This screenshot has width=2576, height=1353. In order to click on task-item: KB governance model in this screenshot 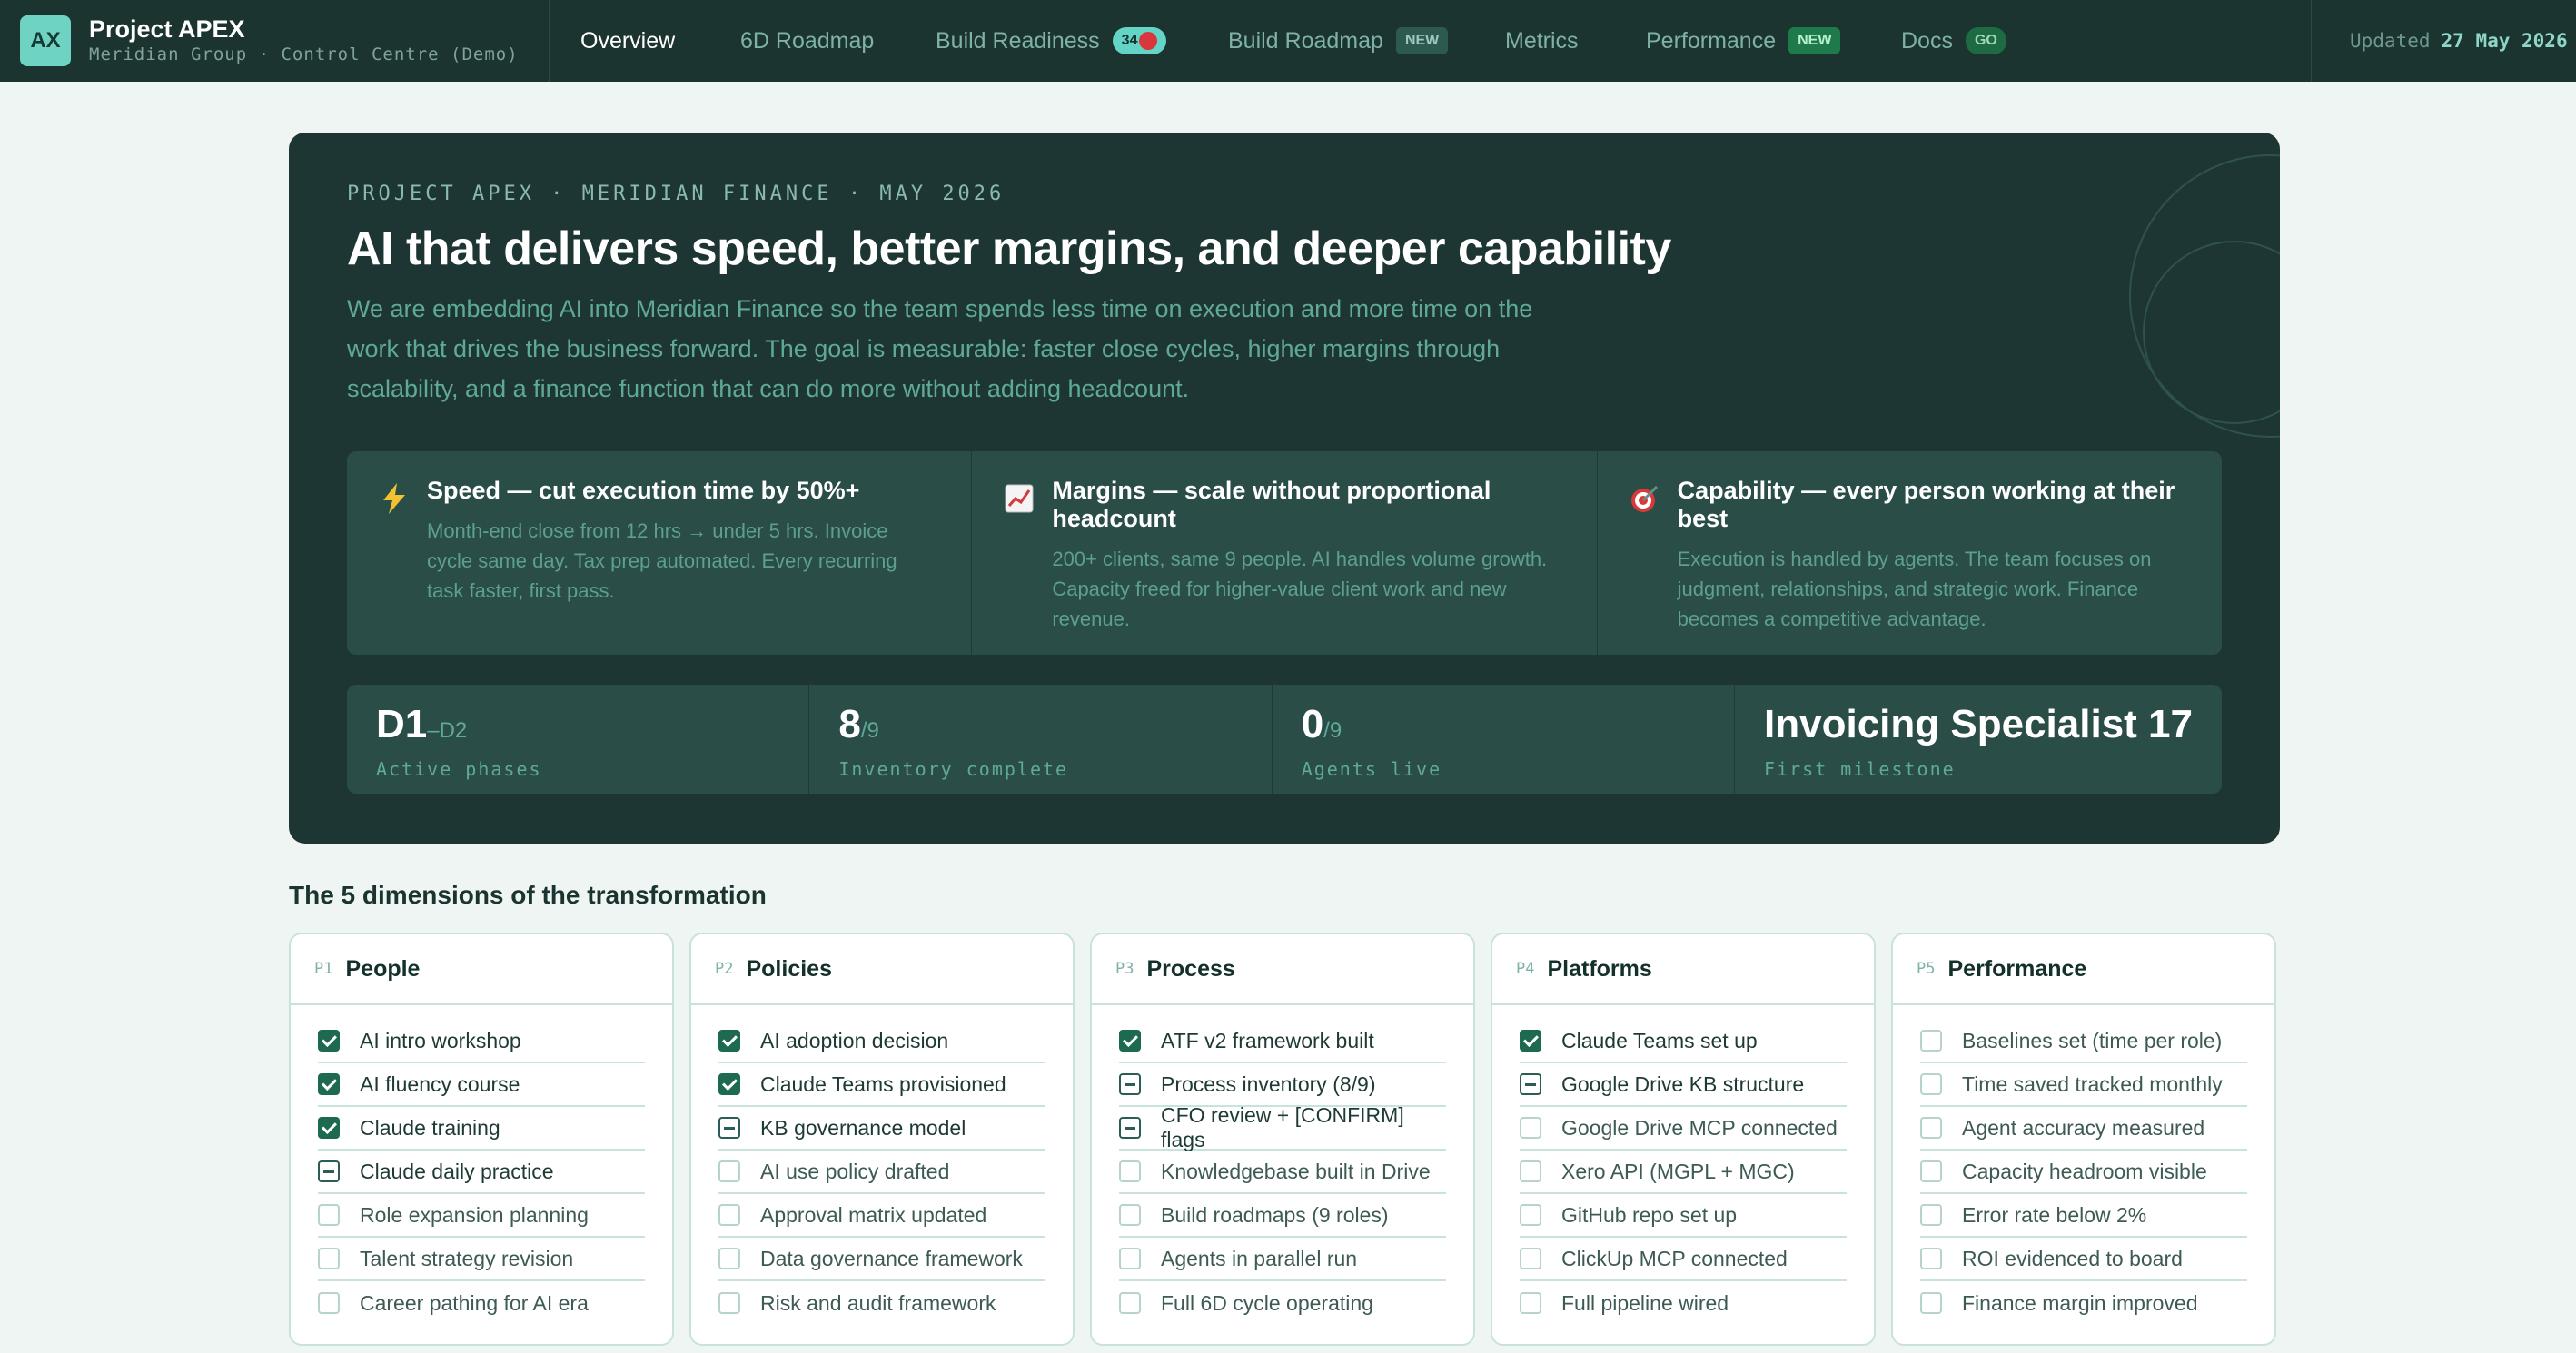, I will do `click(881, 1129)`.